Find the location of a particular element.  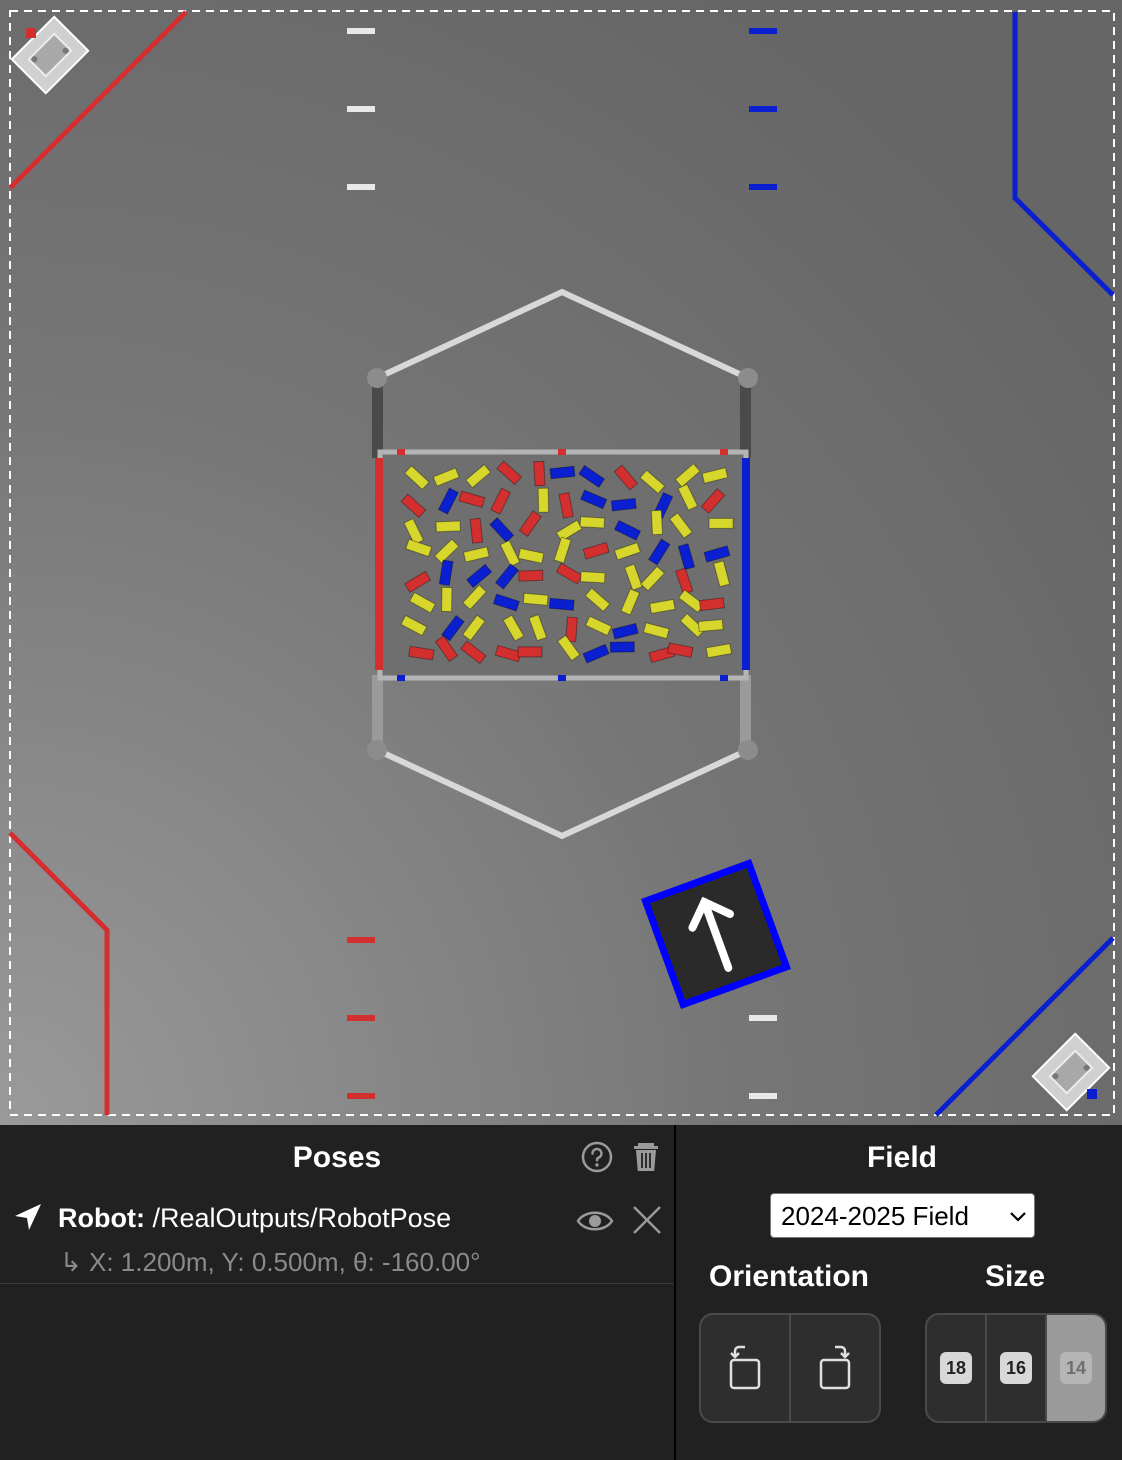

size-18-button: 18 is located at coordinates (957, 1368).